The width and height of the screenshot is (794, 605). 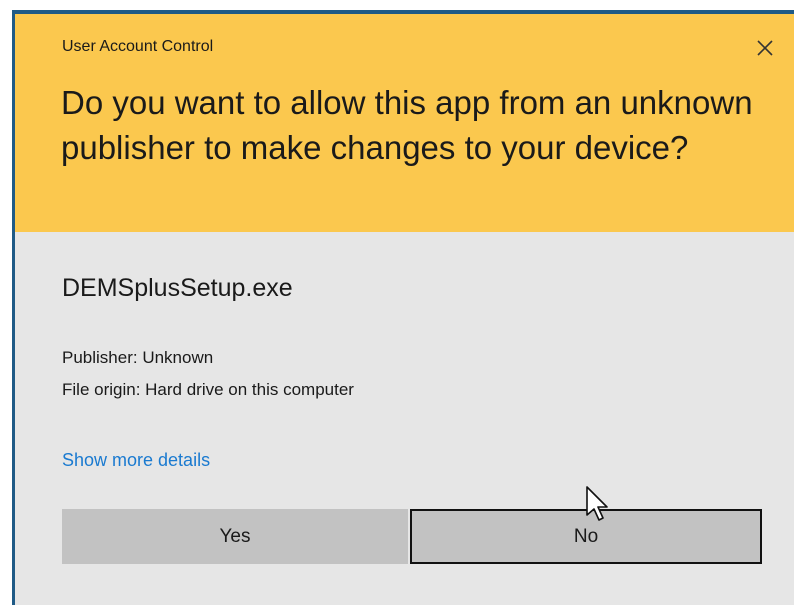 I want to click on no-button: No, so click(x=586, y=536).